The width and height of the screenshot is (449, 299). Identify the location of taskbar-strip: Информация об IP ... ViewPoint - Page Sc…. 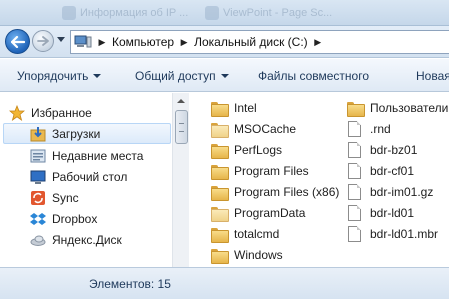
(224, 13).